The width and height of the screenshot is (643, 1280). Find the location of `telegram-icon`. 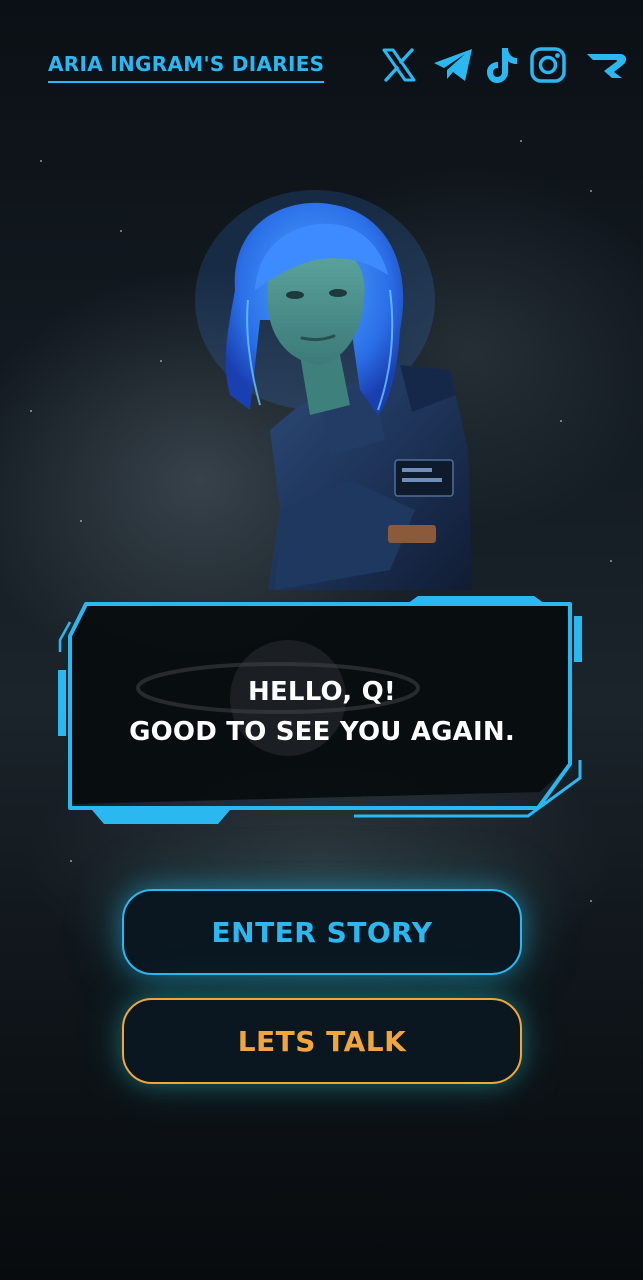

telegram-icon is located at coordinates (453, 65).